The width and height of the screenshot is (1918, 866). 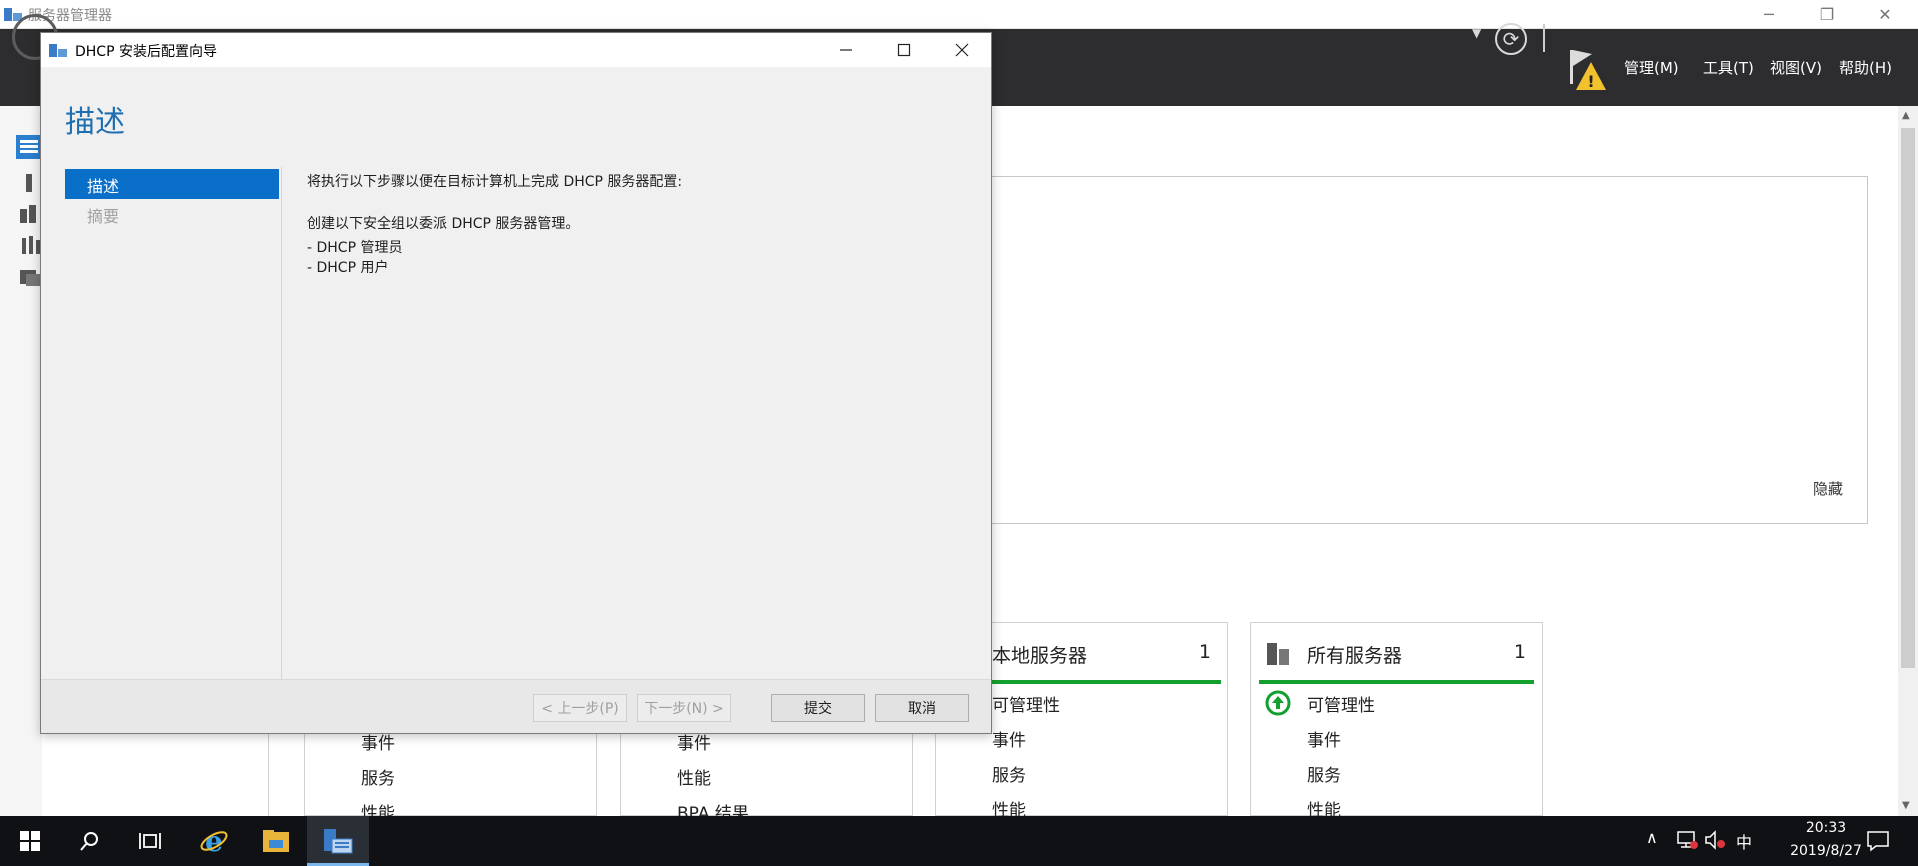 What do you see at coordinates (959, 14) in the screenshot?
I see `server-manager-titlebar: 服务器管理器 ─ ❐ ✕` at bounding box center [959, 14].